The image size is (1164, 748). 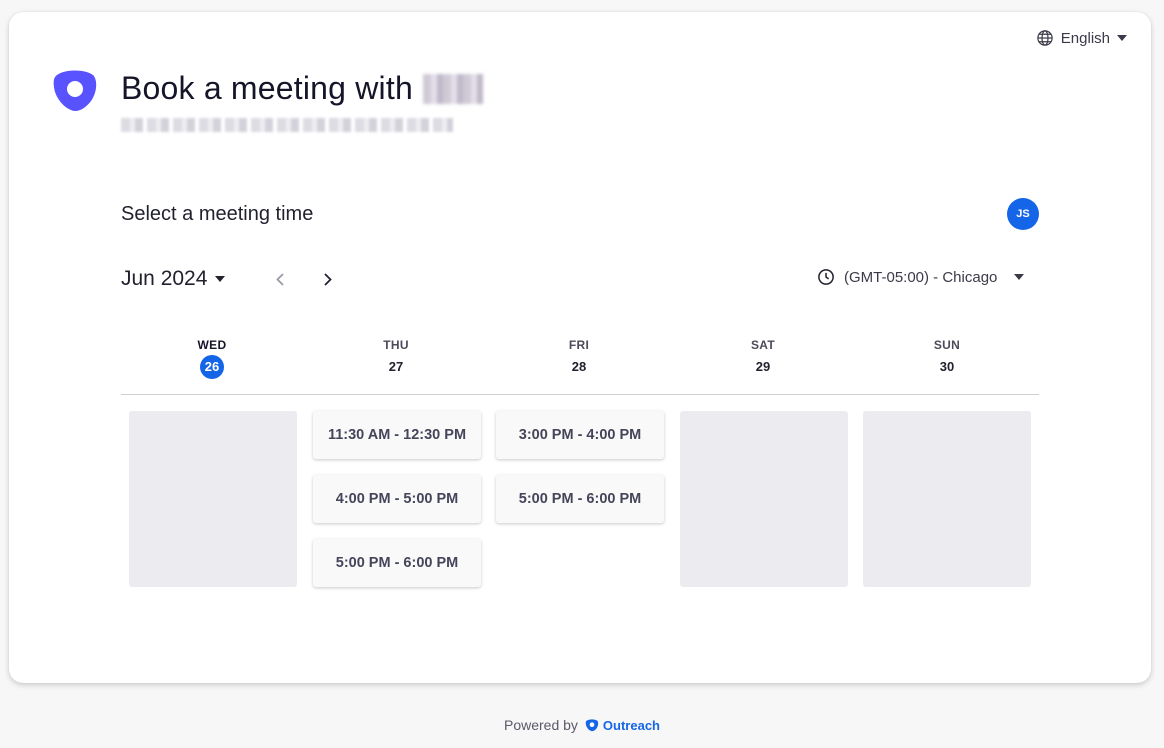 I want to click on chevron-left-icon, so click(x=280, y=279).